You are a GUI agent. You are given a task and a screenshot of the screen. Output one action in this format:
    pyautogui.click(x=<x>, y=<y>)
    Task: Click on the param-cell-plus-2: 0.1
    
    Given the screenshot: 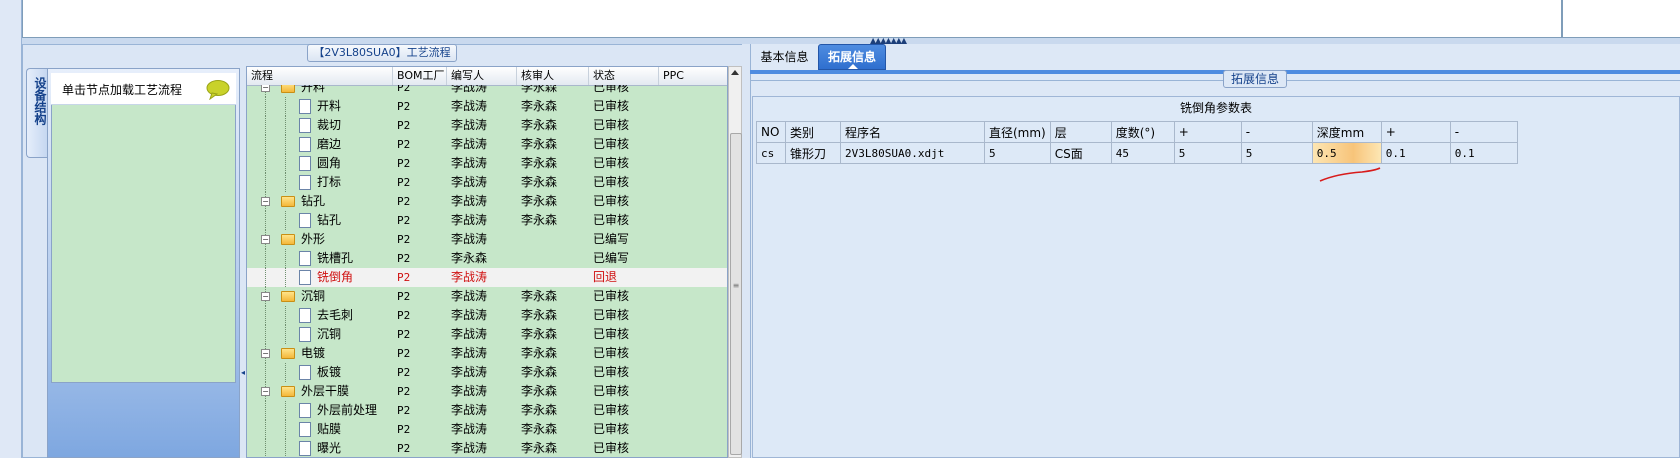 What is the action you would take?
    pyautogui.click(x=1415, y=153)
    